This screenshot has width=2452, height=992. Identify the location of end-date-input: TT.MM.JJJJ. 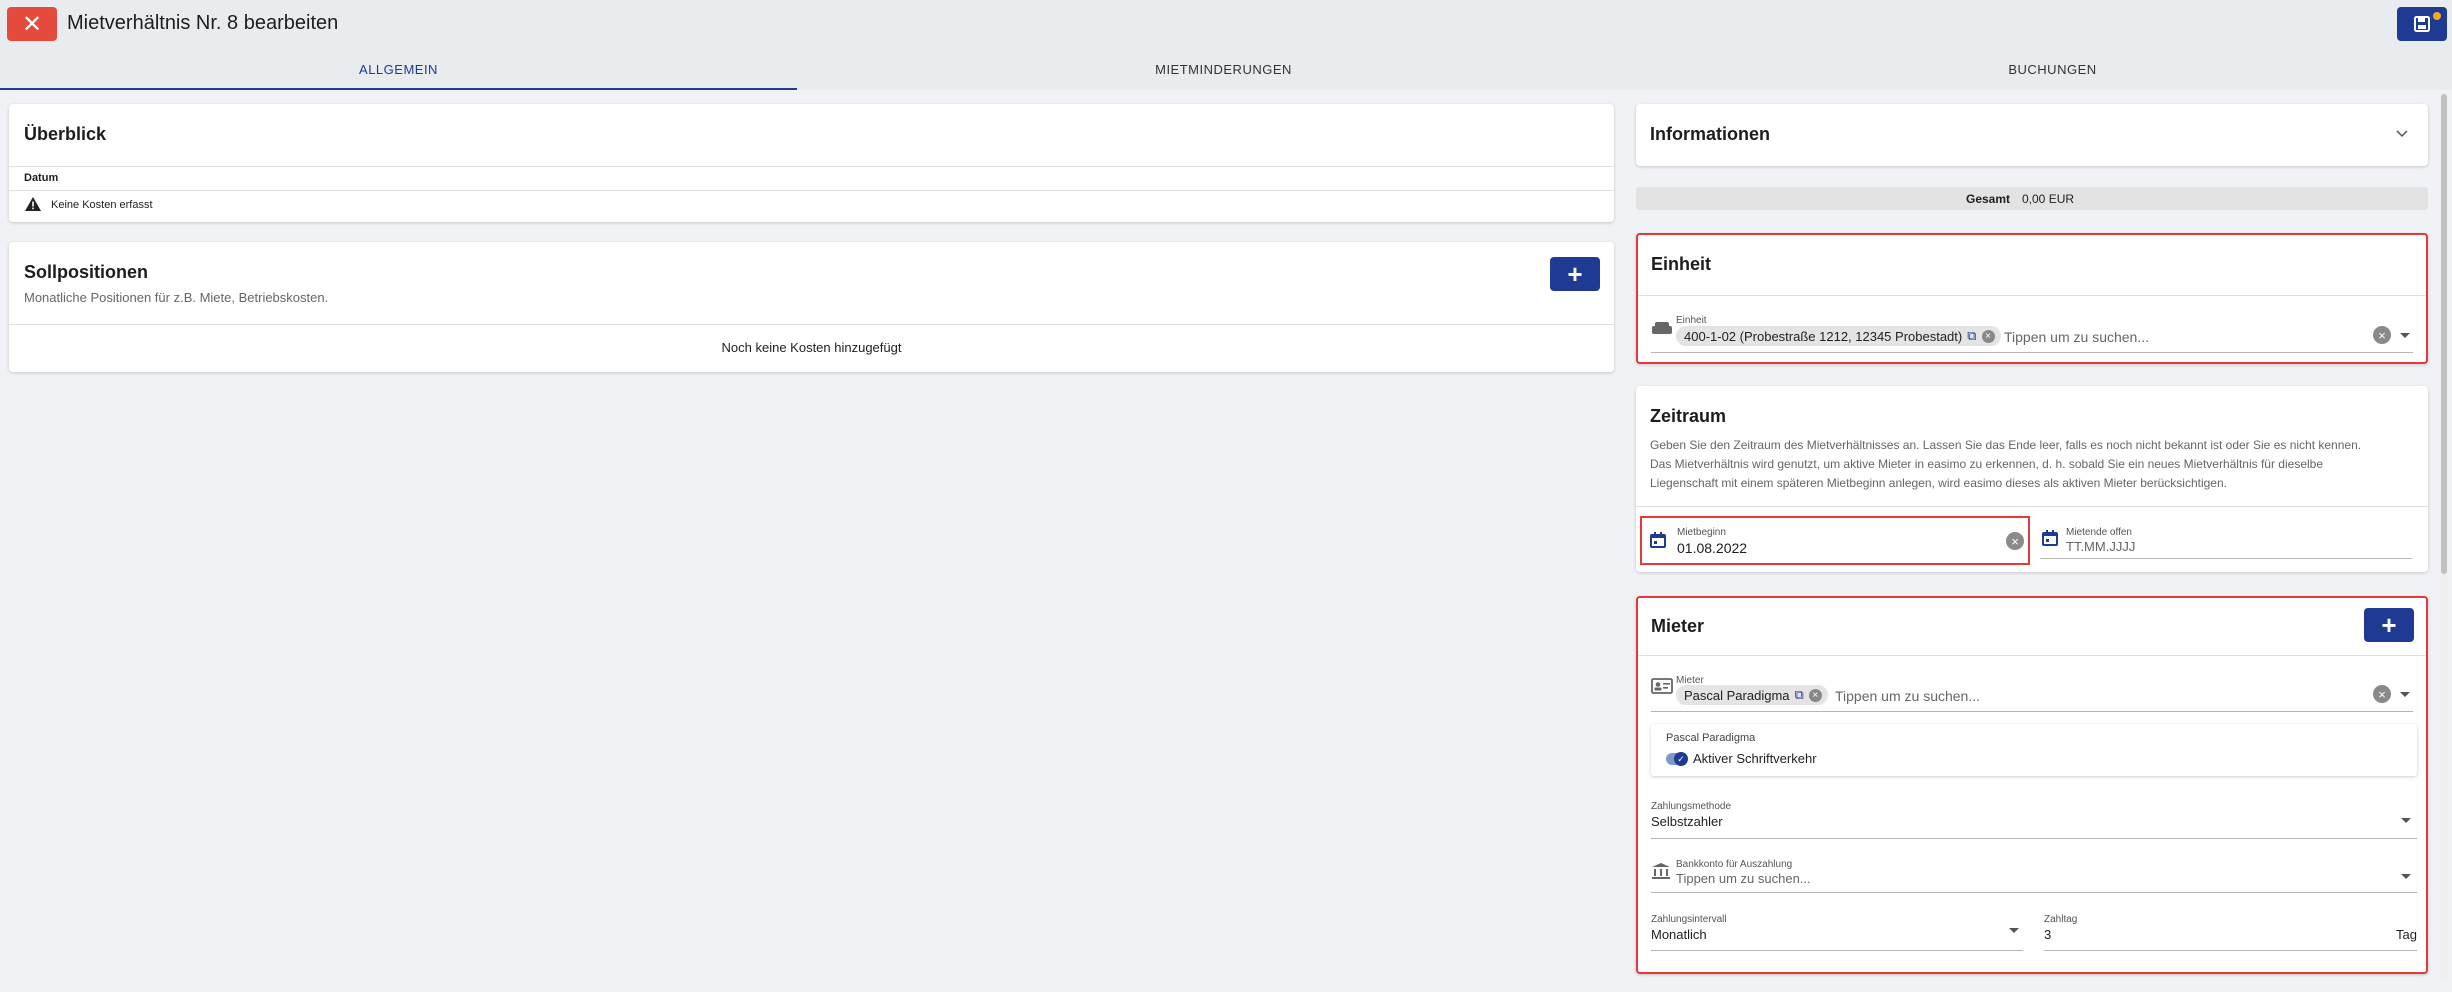
(2100, 546).